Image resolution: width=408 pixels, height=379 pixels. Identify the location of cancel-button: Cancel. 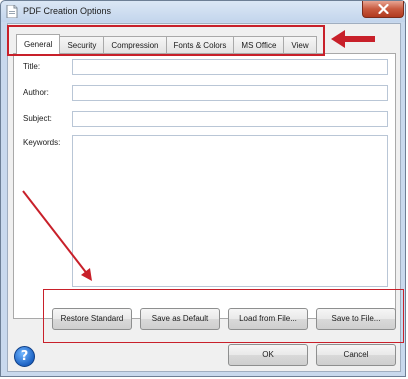
(356, 355).